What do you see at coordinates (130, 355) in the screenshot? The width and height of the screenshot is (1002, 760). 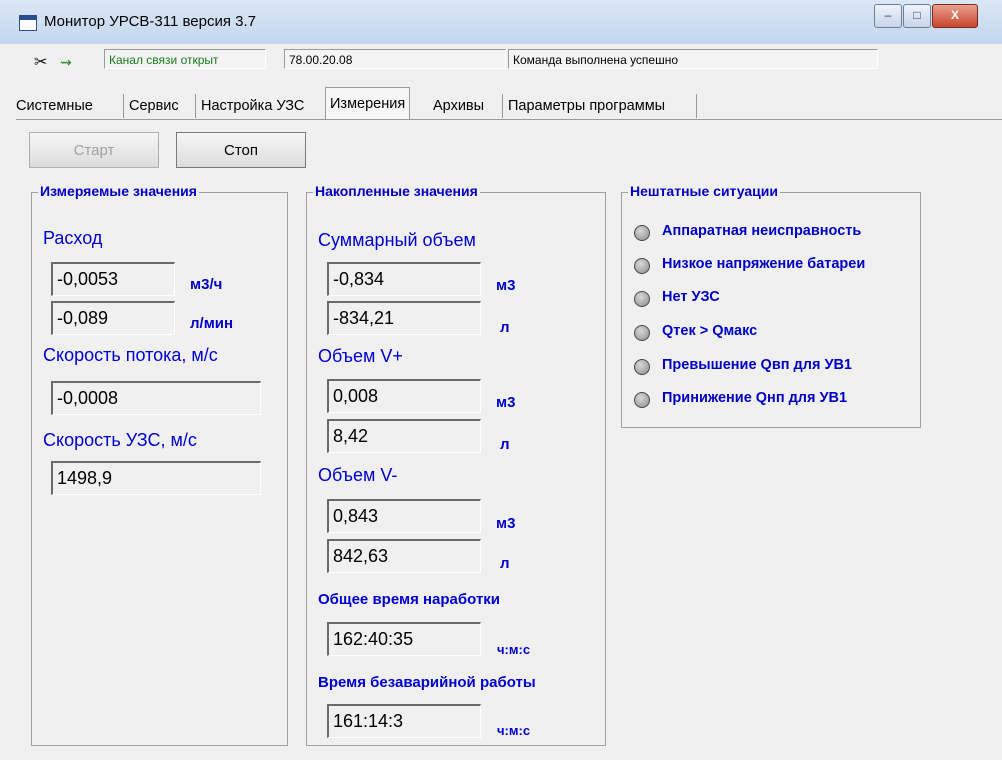 I see `velocity-label: Скорость потока, м/с` at bounding box center [130, 355].